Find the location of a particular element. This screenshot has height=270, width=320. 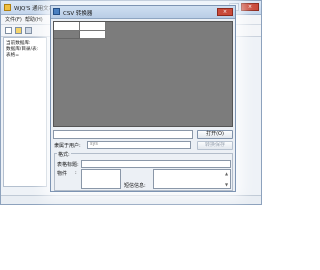

menu-item-file: 文件(F) is located at coordinates (13, 19).